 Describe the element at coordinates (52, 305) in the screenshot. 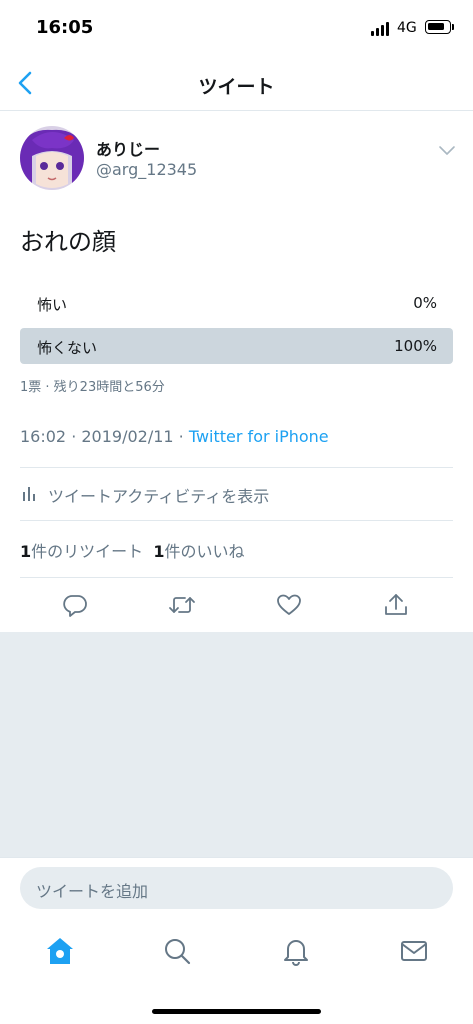

I see `poll-option-label: 怖い` at that location.